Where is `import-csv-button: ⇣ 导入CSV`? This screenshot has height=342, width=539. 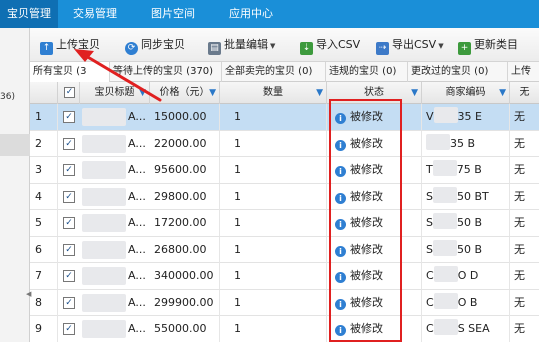
import-csv-button: ⇣ 导入CSV is located at coordinates (330, 45).